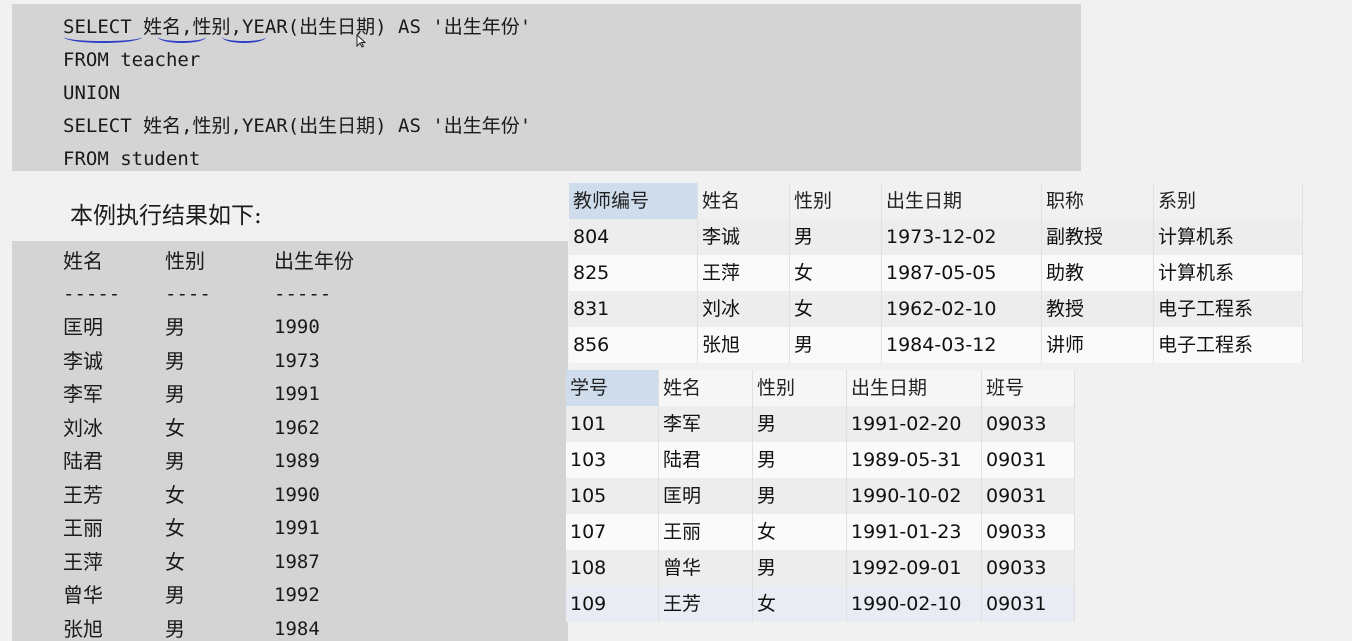 The height and width of the screenshot is (641, 1352). What do you see at coordinates (83, 595) in the screenshot?
I see `result-name-cell: 曾华` at bounding box center [83, 595].